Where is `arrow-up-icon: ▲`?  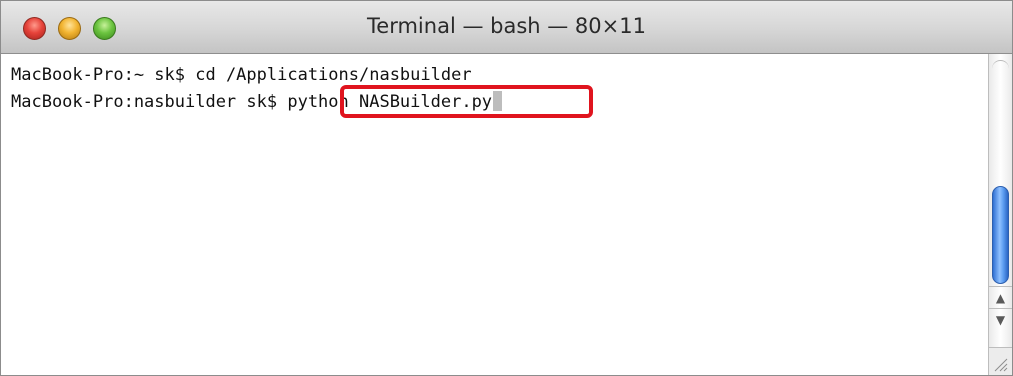 arrow-up-icon: ▲ is located at coordinates (1000, 297).